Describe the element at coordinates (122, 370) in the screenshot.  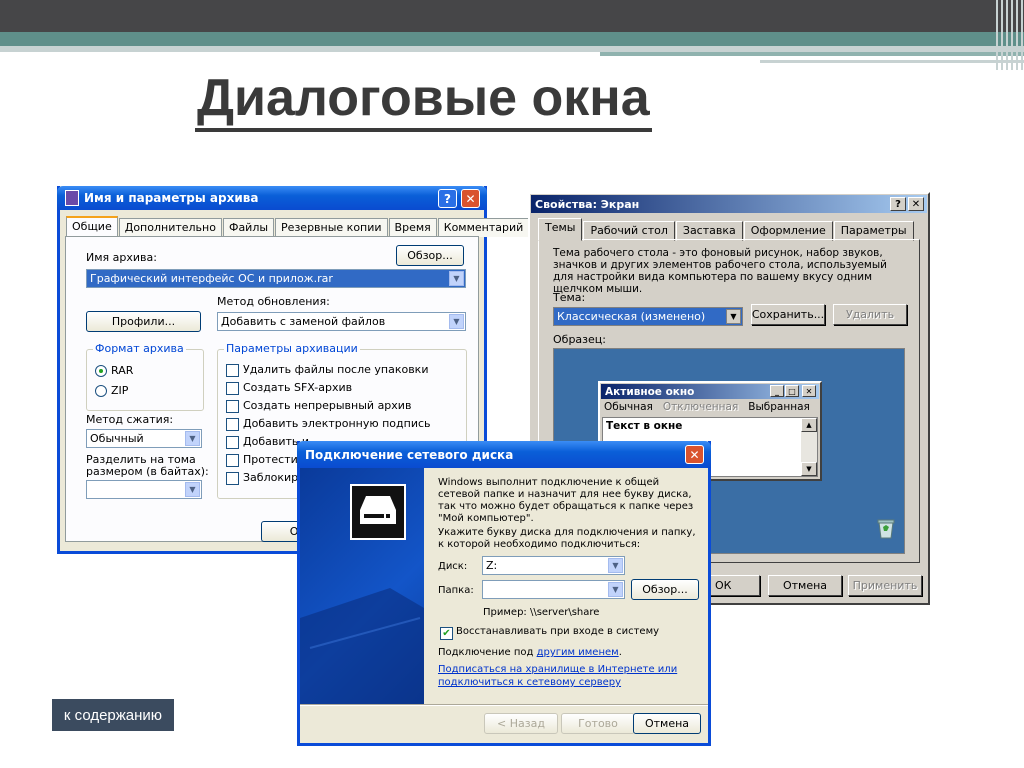
I see `format-rar-label: RAR` at that location.